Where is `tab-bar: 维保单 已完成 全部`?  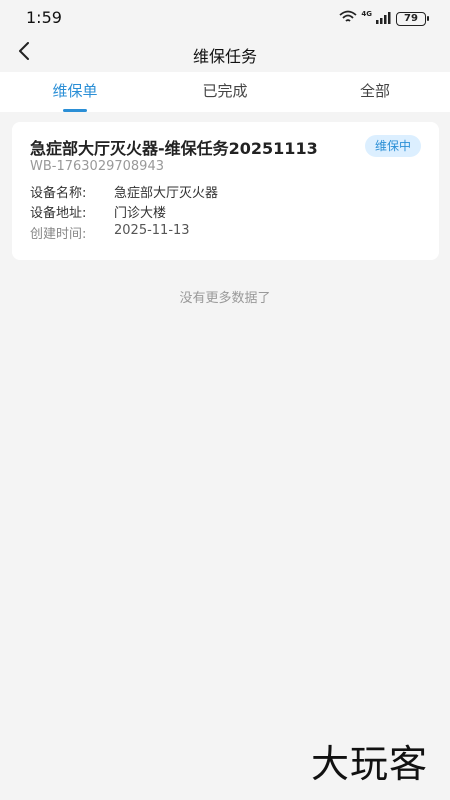 tab-bar: 维保单 已完成 全部 is located at coordinates (225, 92).